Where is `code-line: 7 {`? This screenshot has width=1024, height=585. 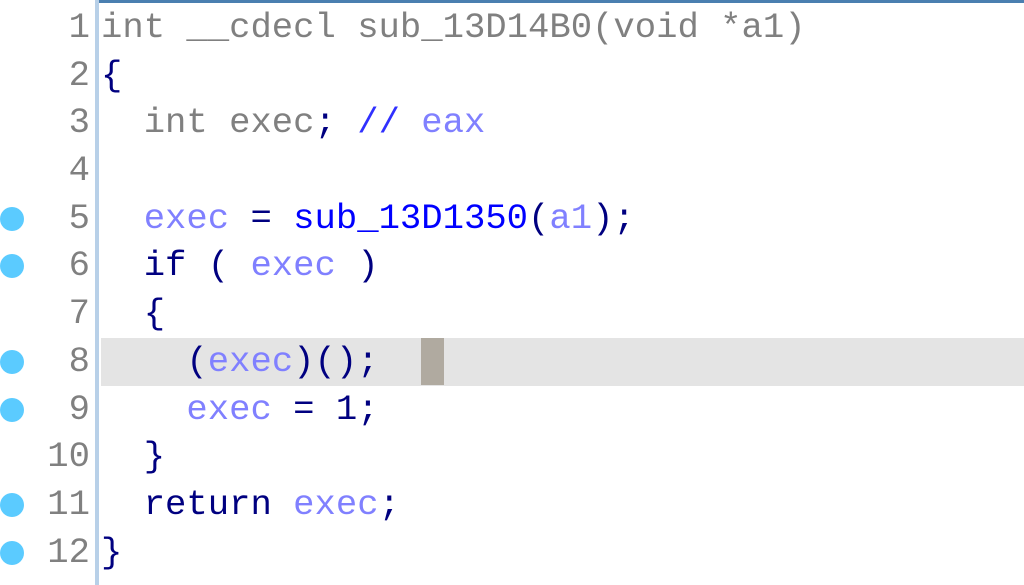 code-line: 7 { is located at coordinates (512, 314).